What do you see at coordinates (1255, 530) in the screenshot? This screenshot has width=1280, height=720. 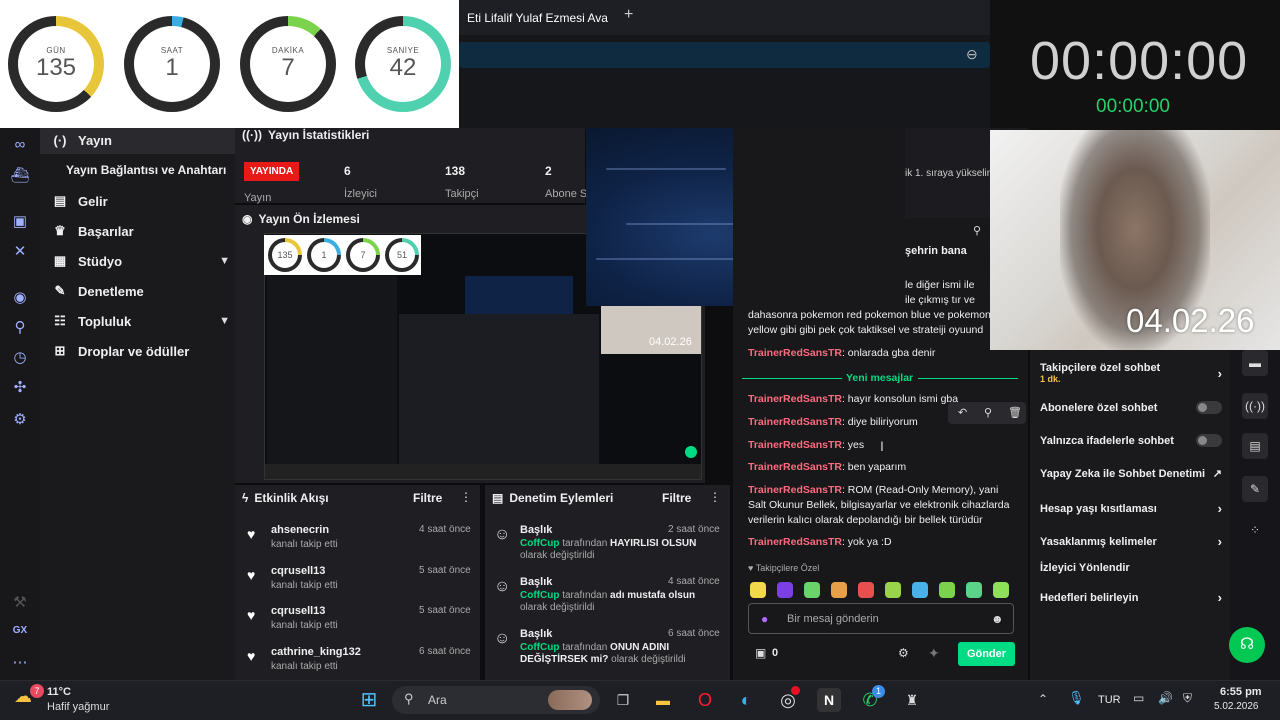 I see `dots-icon: ⁘` at bounding box center [1255, 530].